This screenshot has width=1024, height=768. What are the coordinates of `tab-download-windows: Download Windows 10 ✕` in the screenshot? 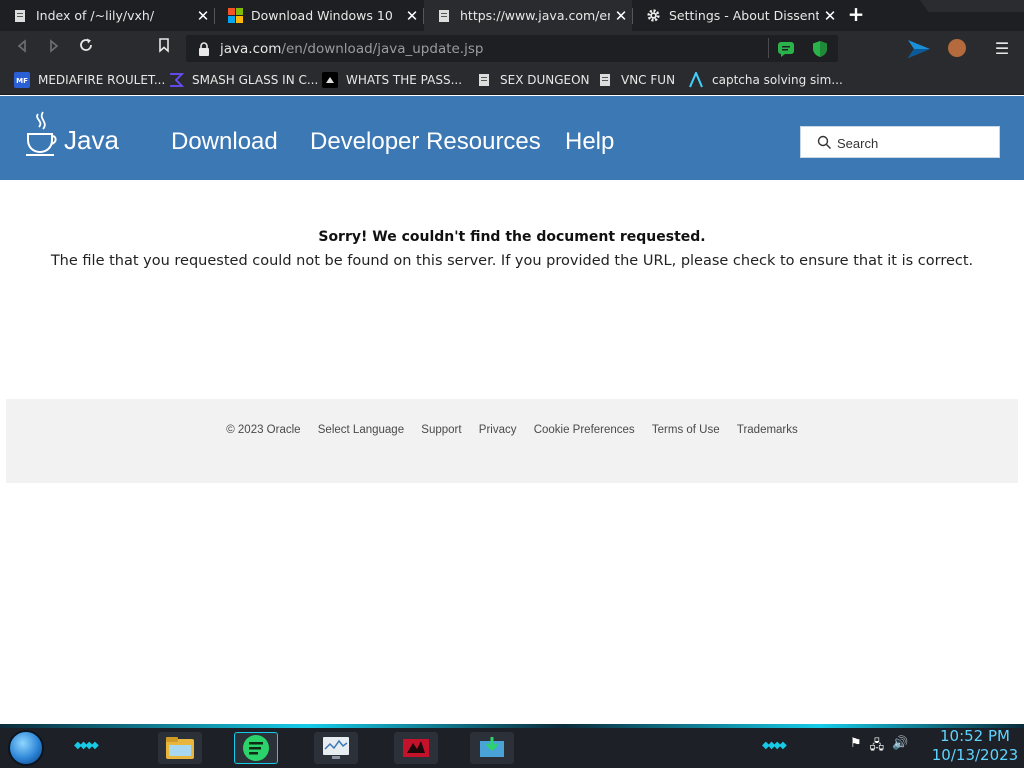 It's located at (319, 15).